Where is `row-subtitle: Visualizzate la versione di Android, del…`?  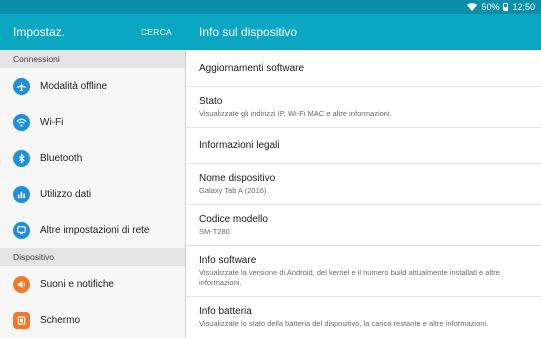
row-subtitle: Visualizzate la versione di Android, del… is located at coordinates (349, 277).